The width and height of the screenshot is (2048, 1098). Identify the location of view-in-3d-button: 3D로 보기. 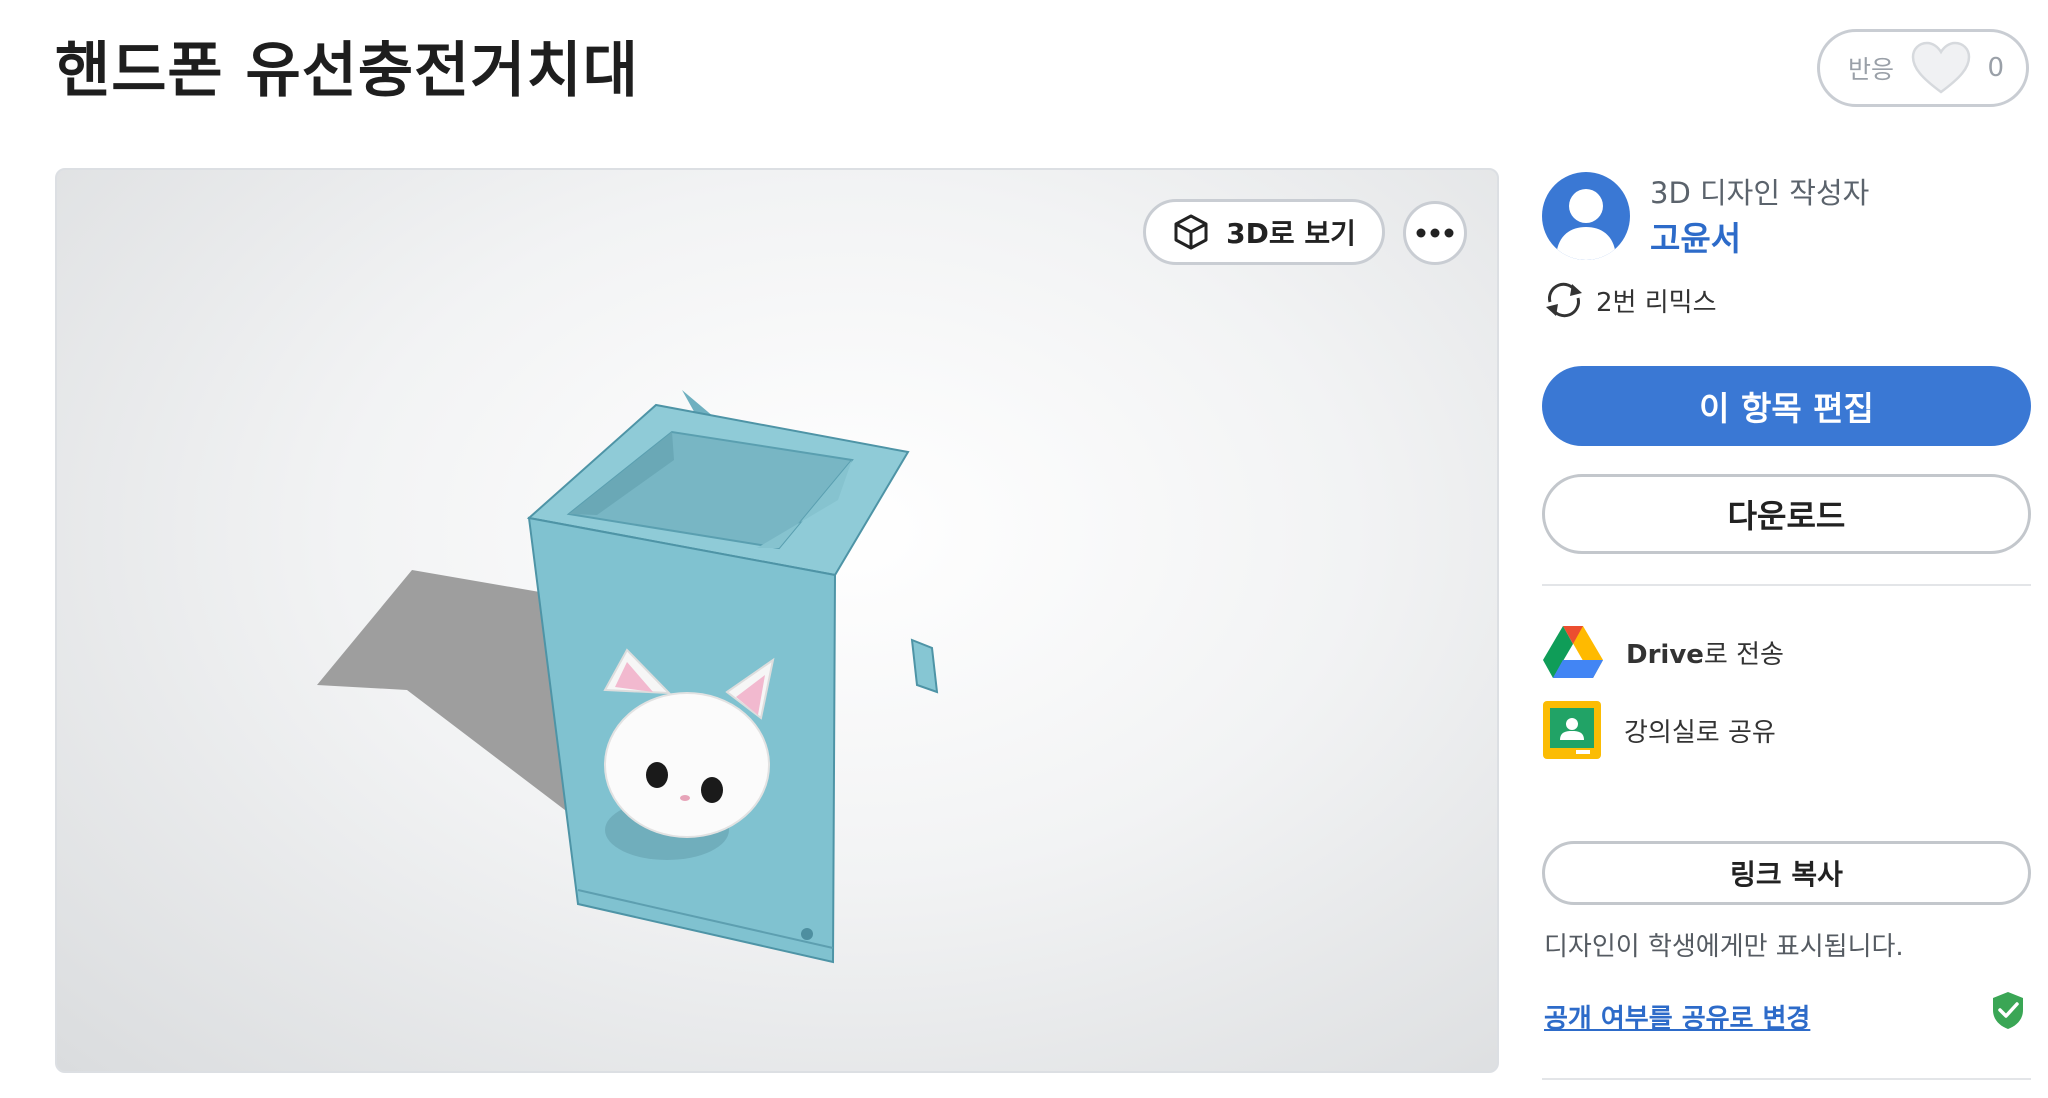
(1264, 232).